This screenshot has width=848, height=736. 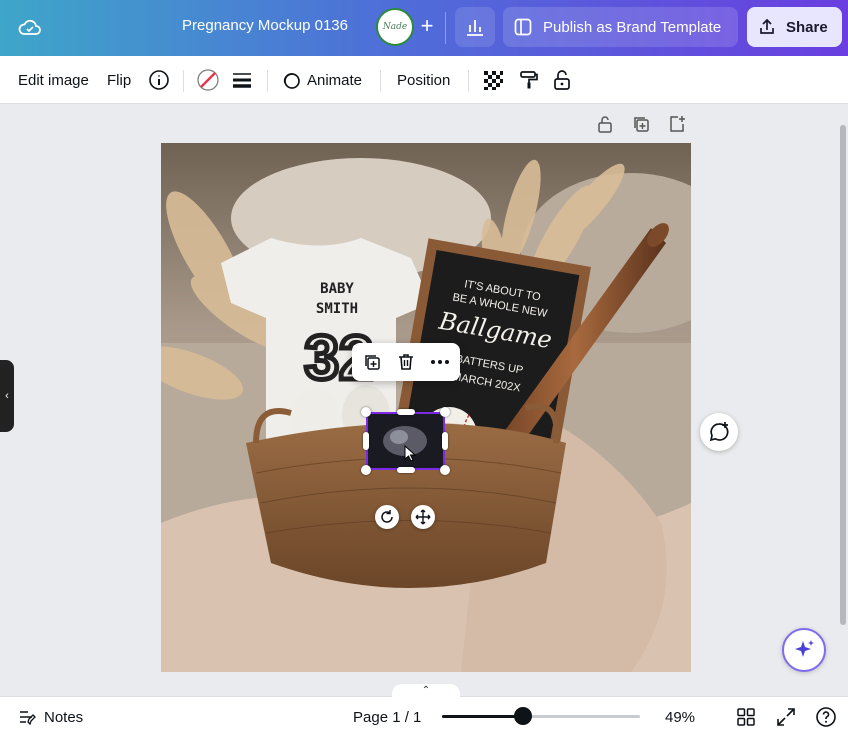 What do you see at coordinates (445, 470) in the screenshot?
I see `resize-handle-bottom-right` at bounding box center [445, 470].